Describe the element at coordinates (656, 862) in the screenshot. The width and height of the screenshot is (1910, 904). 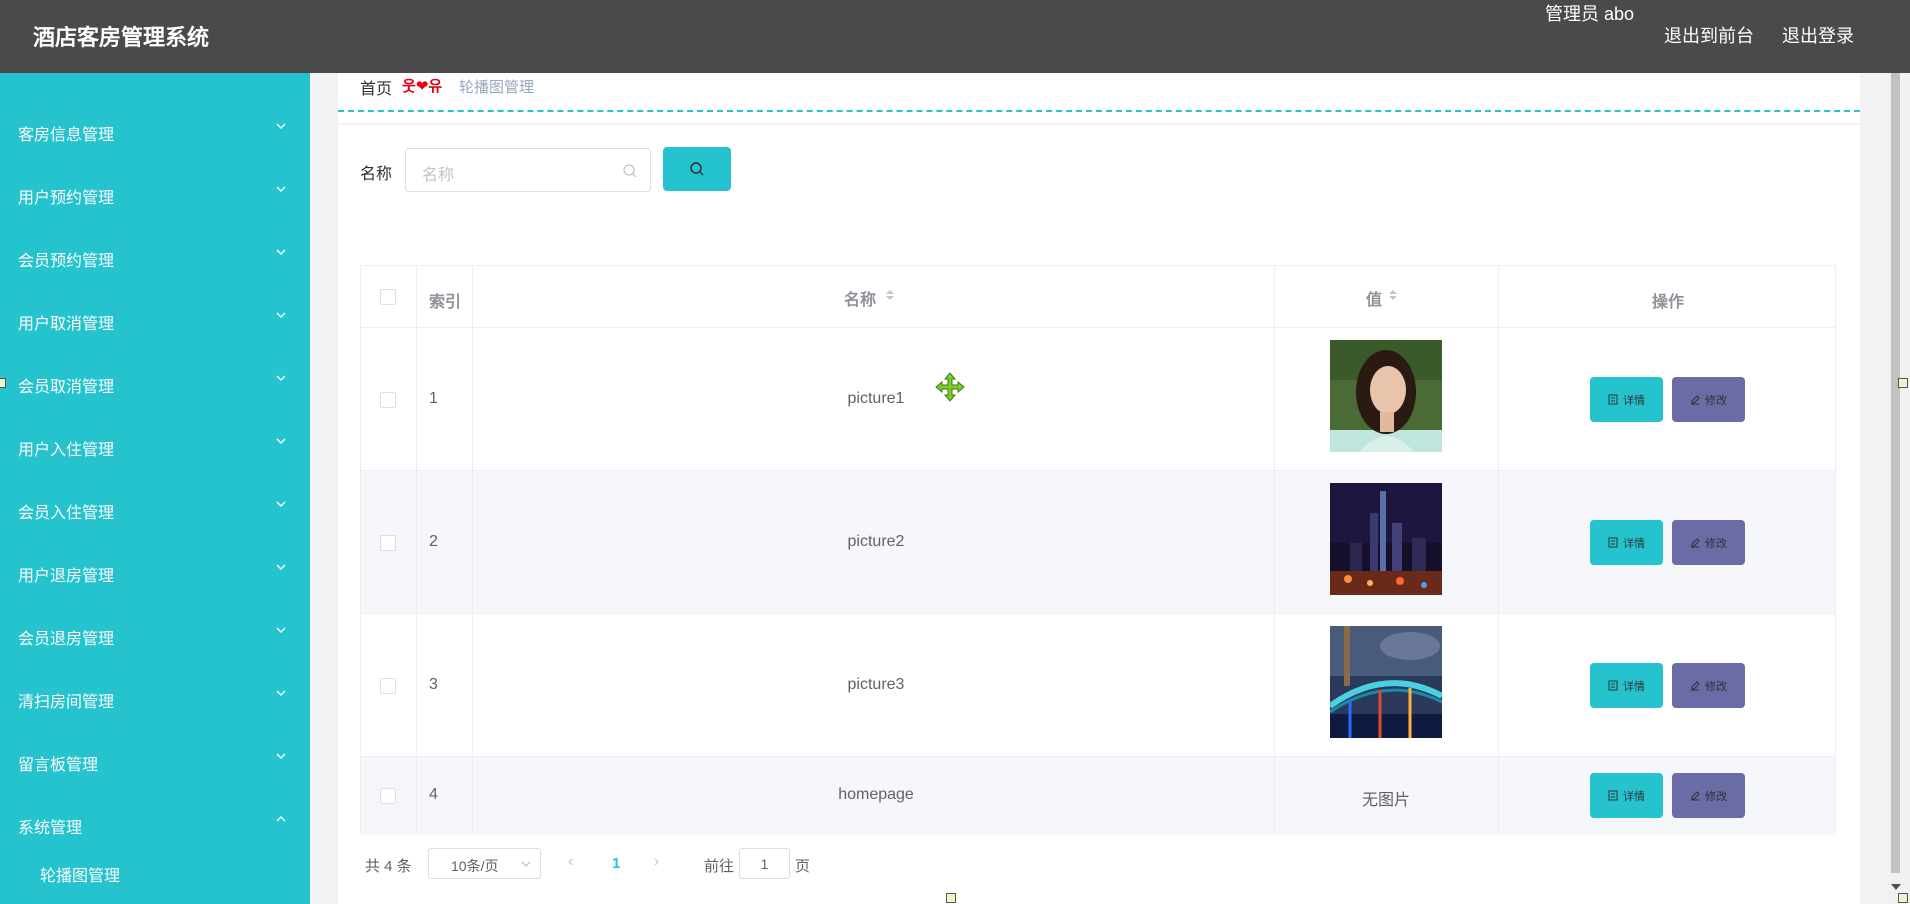
I see `next-page-icon: ›` at that location.